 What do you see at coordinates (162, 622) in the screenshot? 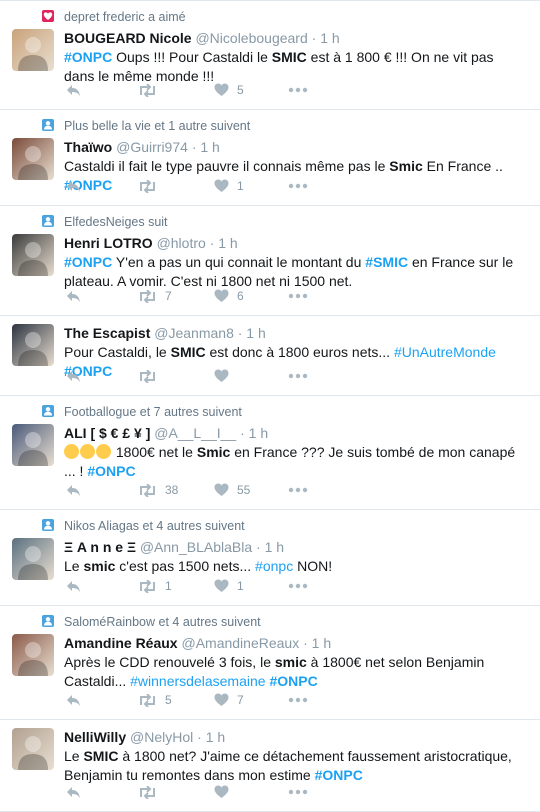
I see `tweet-context-text: SaloméRainbow et 4 autres suivent` at bounding box center [162, 622].